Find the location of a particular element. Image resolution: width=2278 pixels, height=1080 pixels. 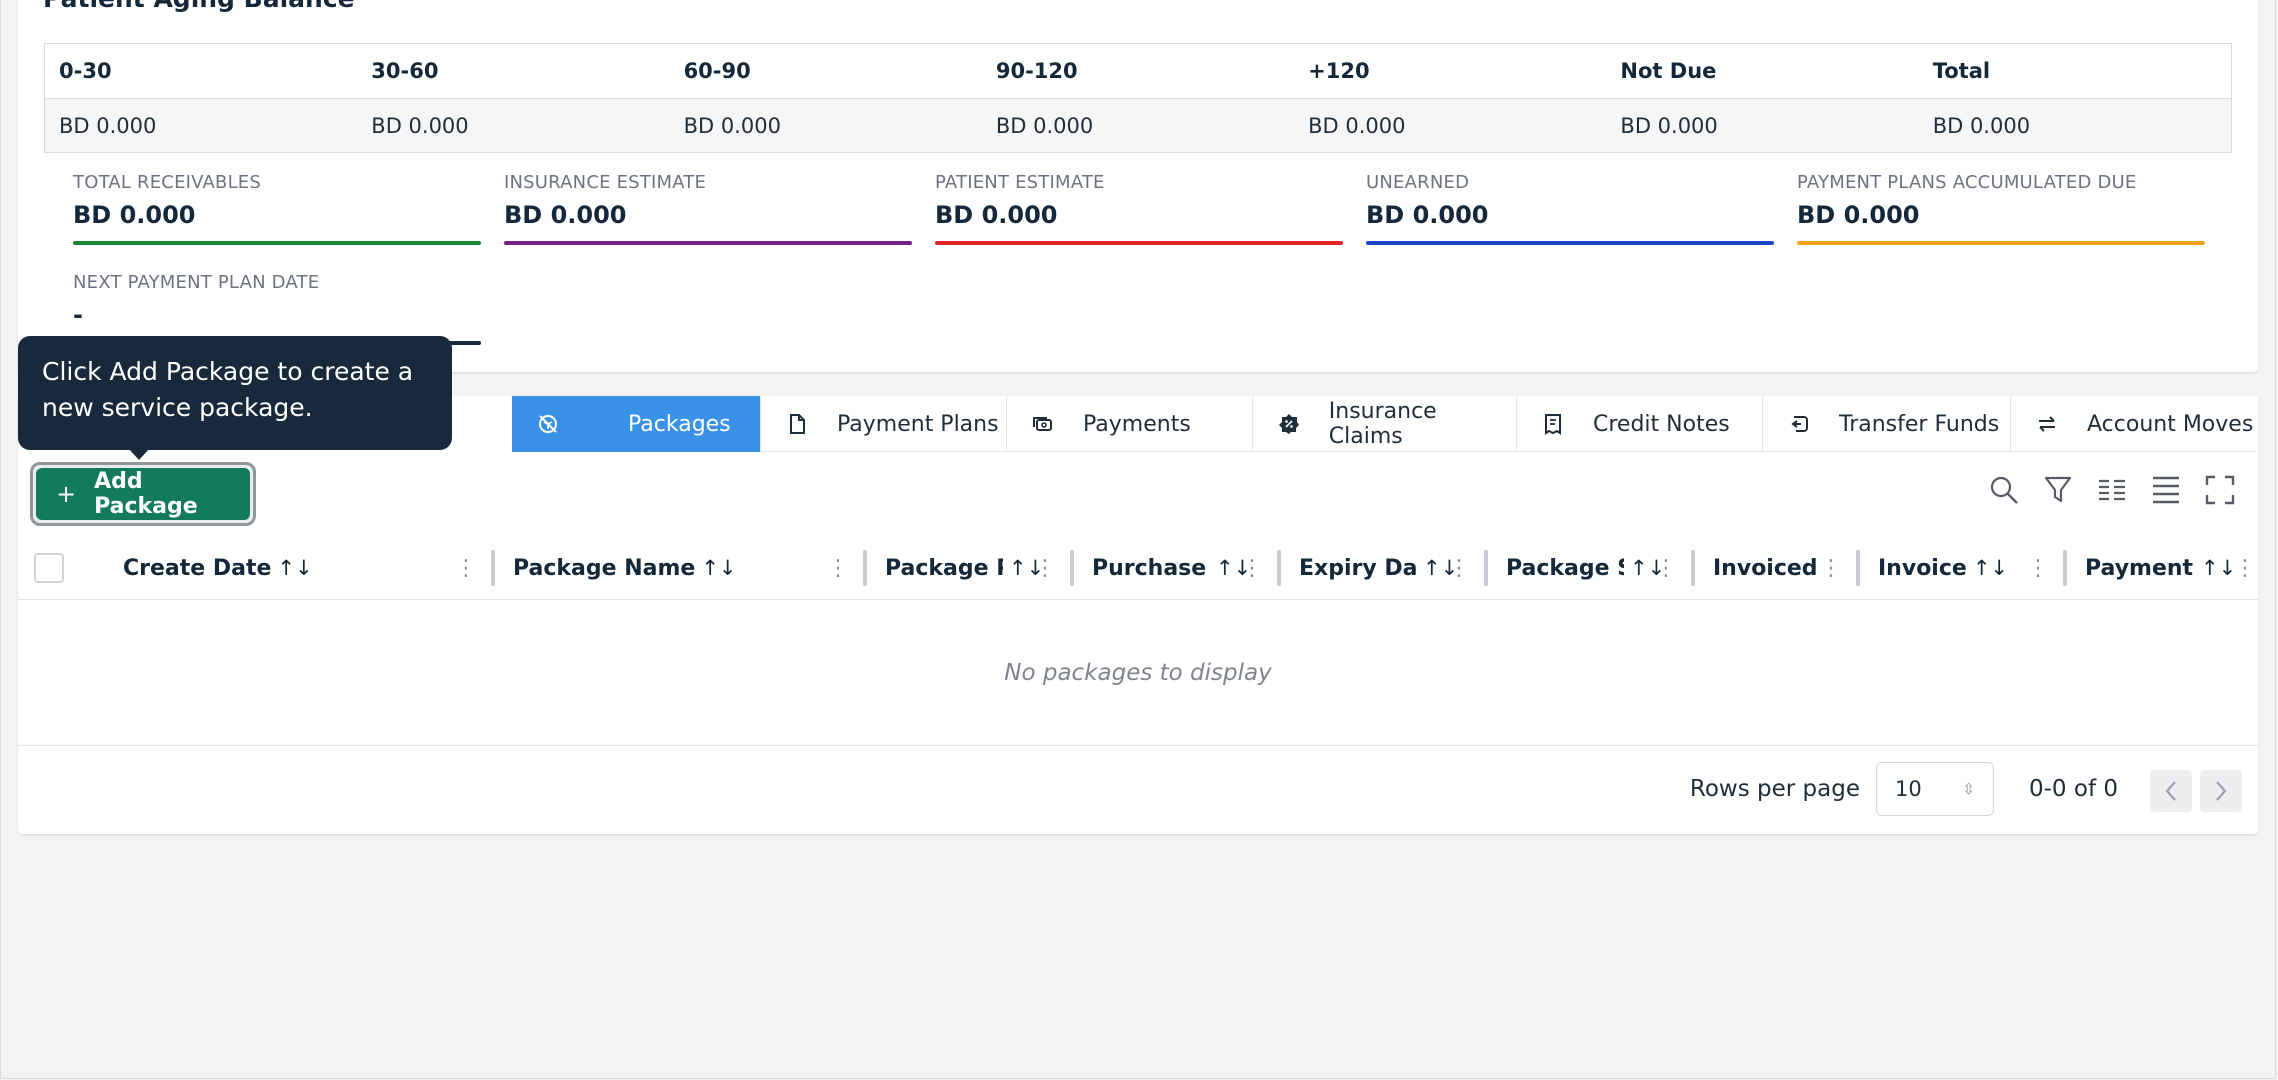

tab-label: Insurance Claims is located at coordinates (1382, 424).